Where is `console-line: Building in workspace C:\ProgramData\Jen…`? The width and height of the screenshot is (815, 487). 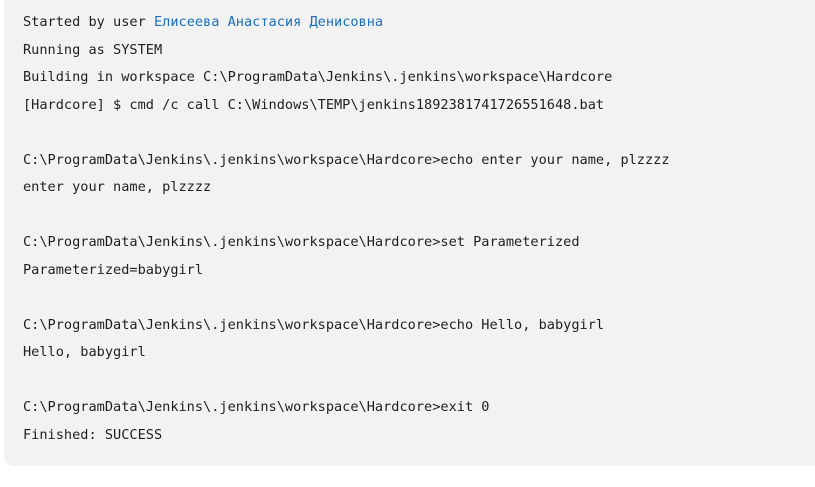 console-line: Building in workspace C:\ProgramData\Jen… is located at coordinates (318, 77).